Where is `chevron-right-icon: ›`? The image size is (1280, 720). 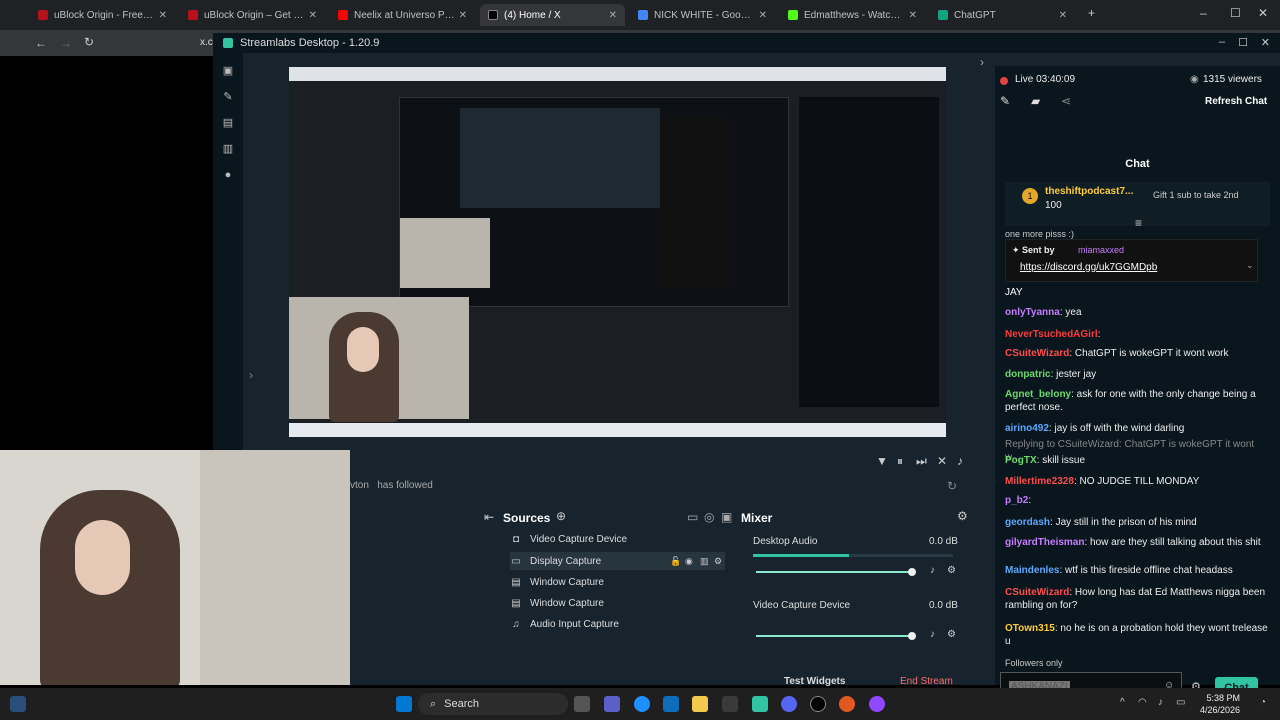 chevron-right-icon: › is located at coordinates (251, 375).